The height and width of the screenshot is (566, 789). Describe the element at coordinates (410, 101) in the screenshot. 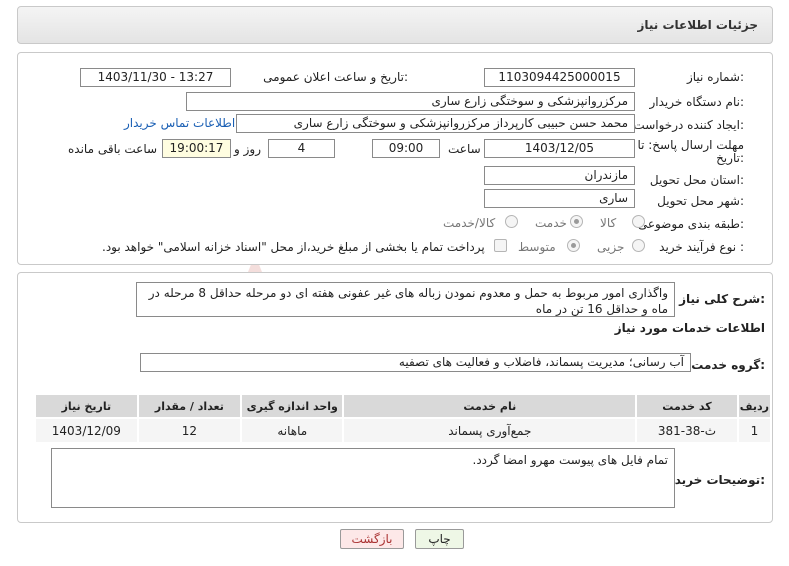

I see `buyer-org-field: مرکزروانپزشکی و سوختگی زارع ساری` at that location.